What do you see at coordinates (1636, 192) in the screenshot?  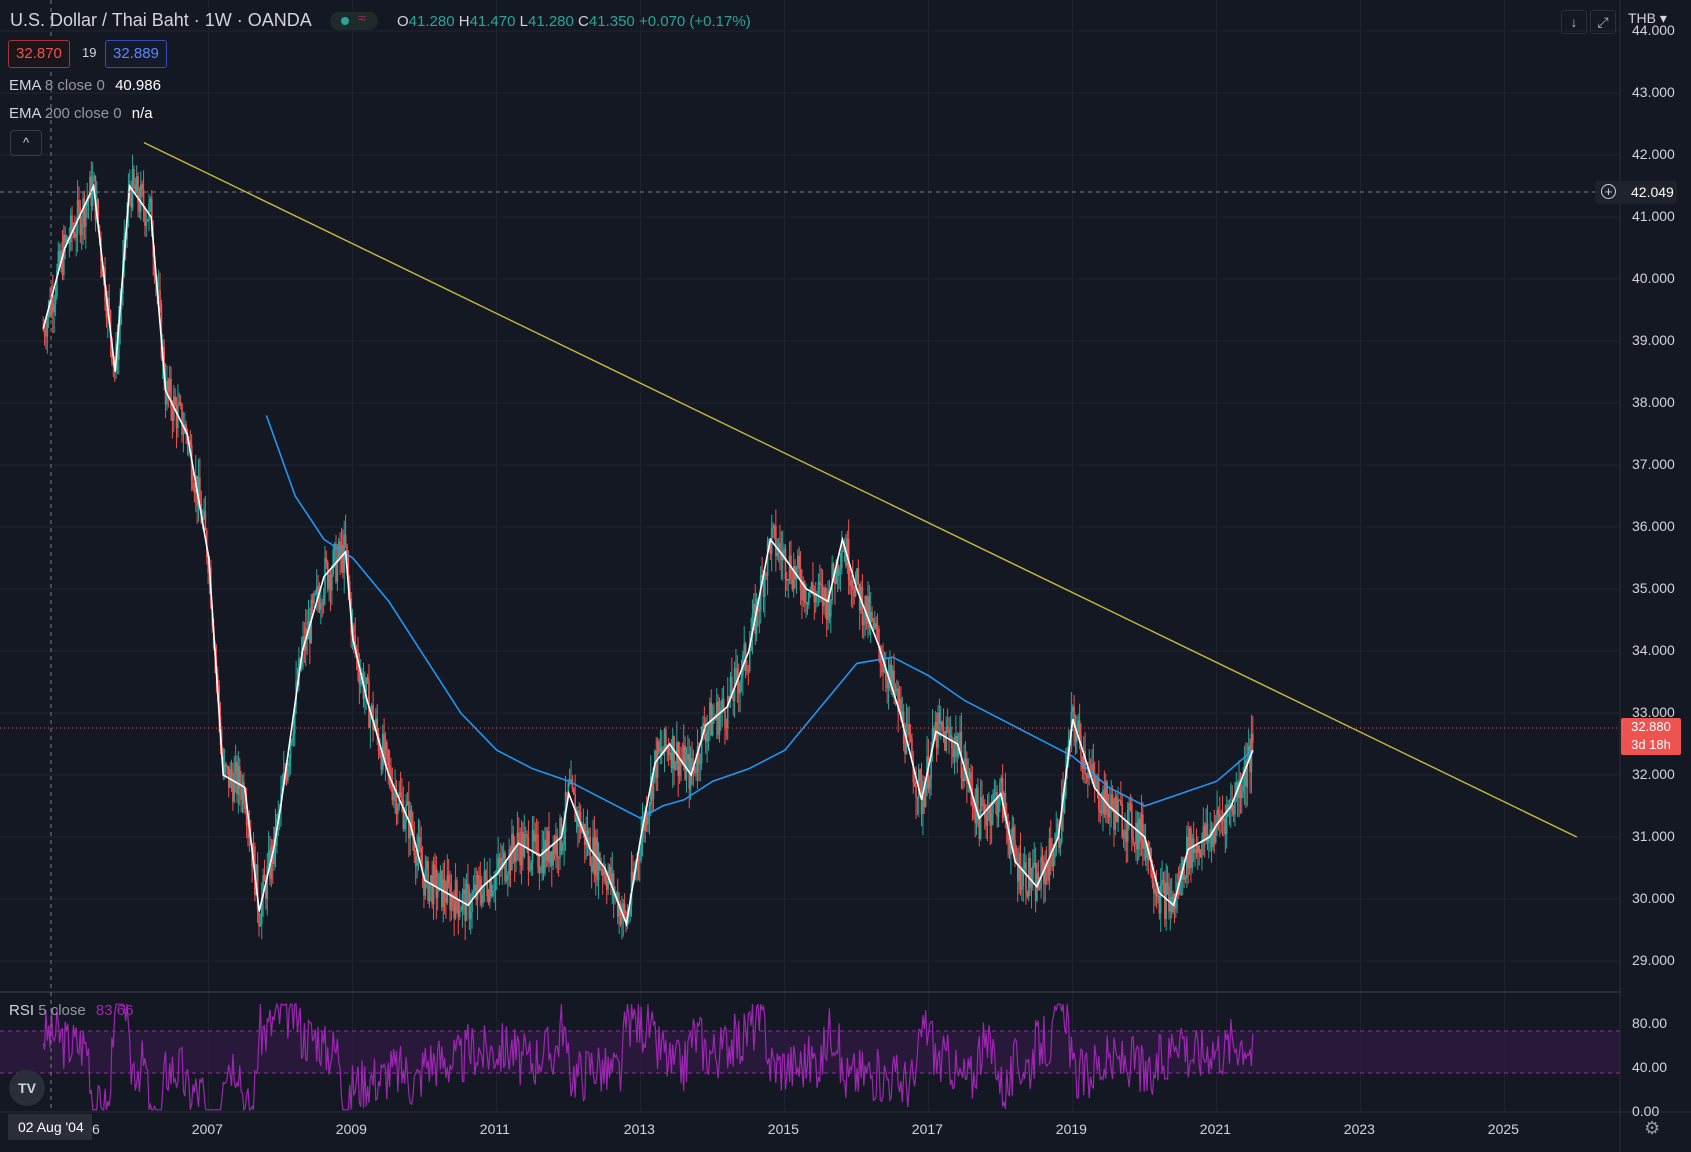 I see `crosshair-price-label: + 42.049` at bounding box center [1636, 192].